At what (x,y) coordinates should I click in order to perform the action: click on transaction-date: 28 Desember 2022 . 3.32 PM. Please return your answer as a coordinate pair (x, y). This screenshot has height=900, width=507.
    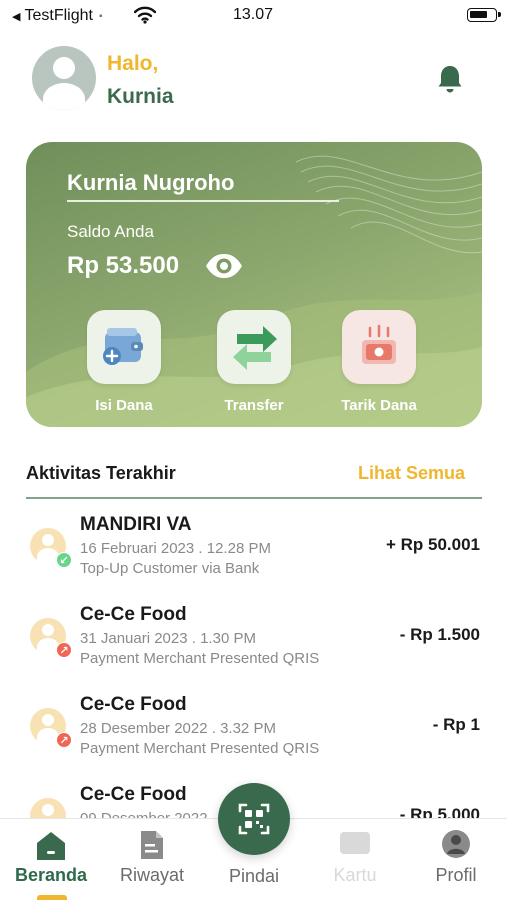
    Looking at the image, I should click on (178, 728).